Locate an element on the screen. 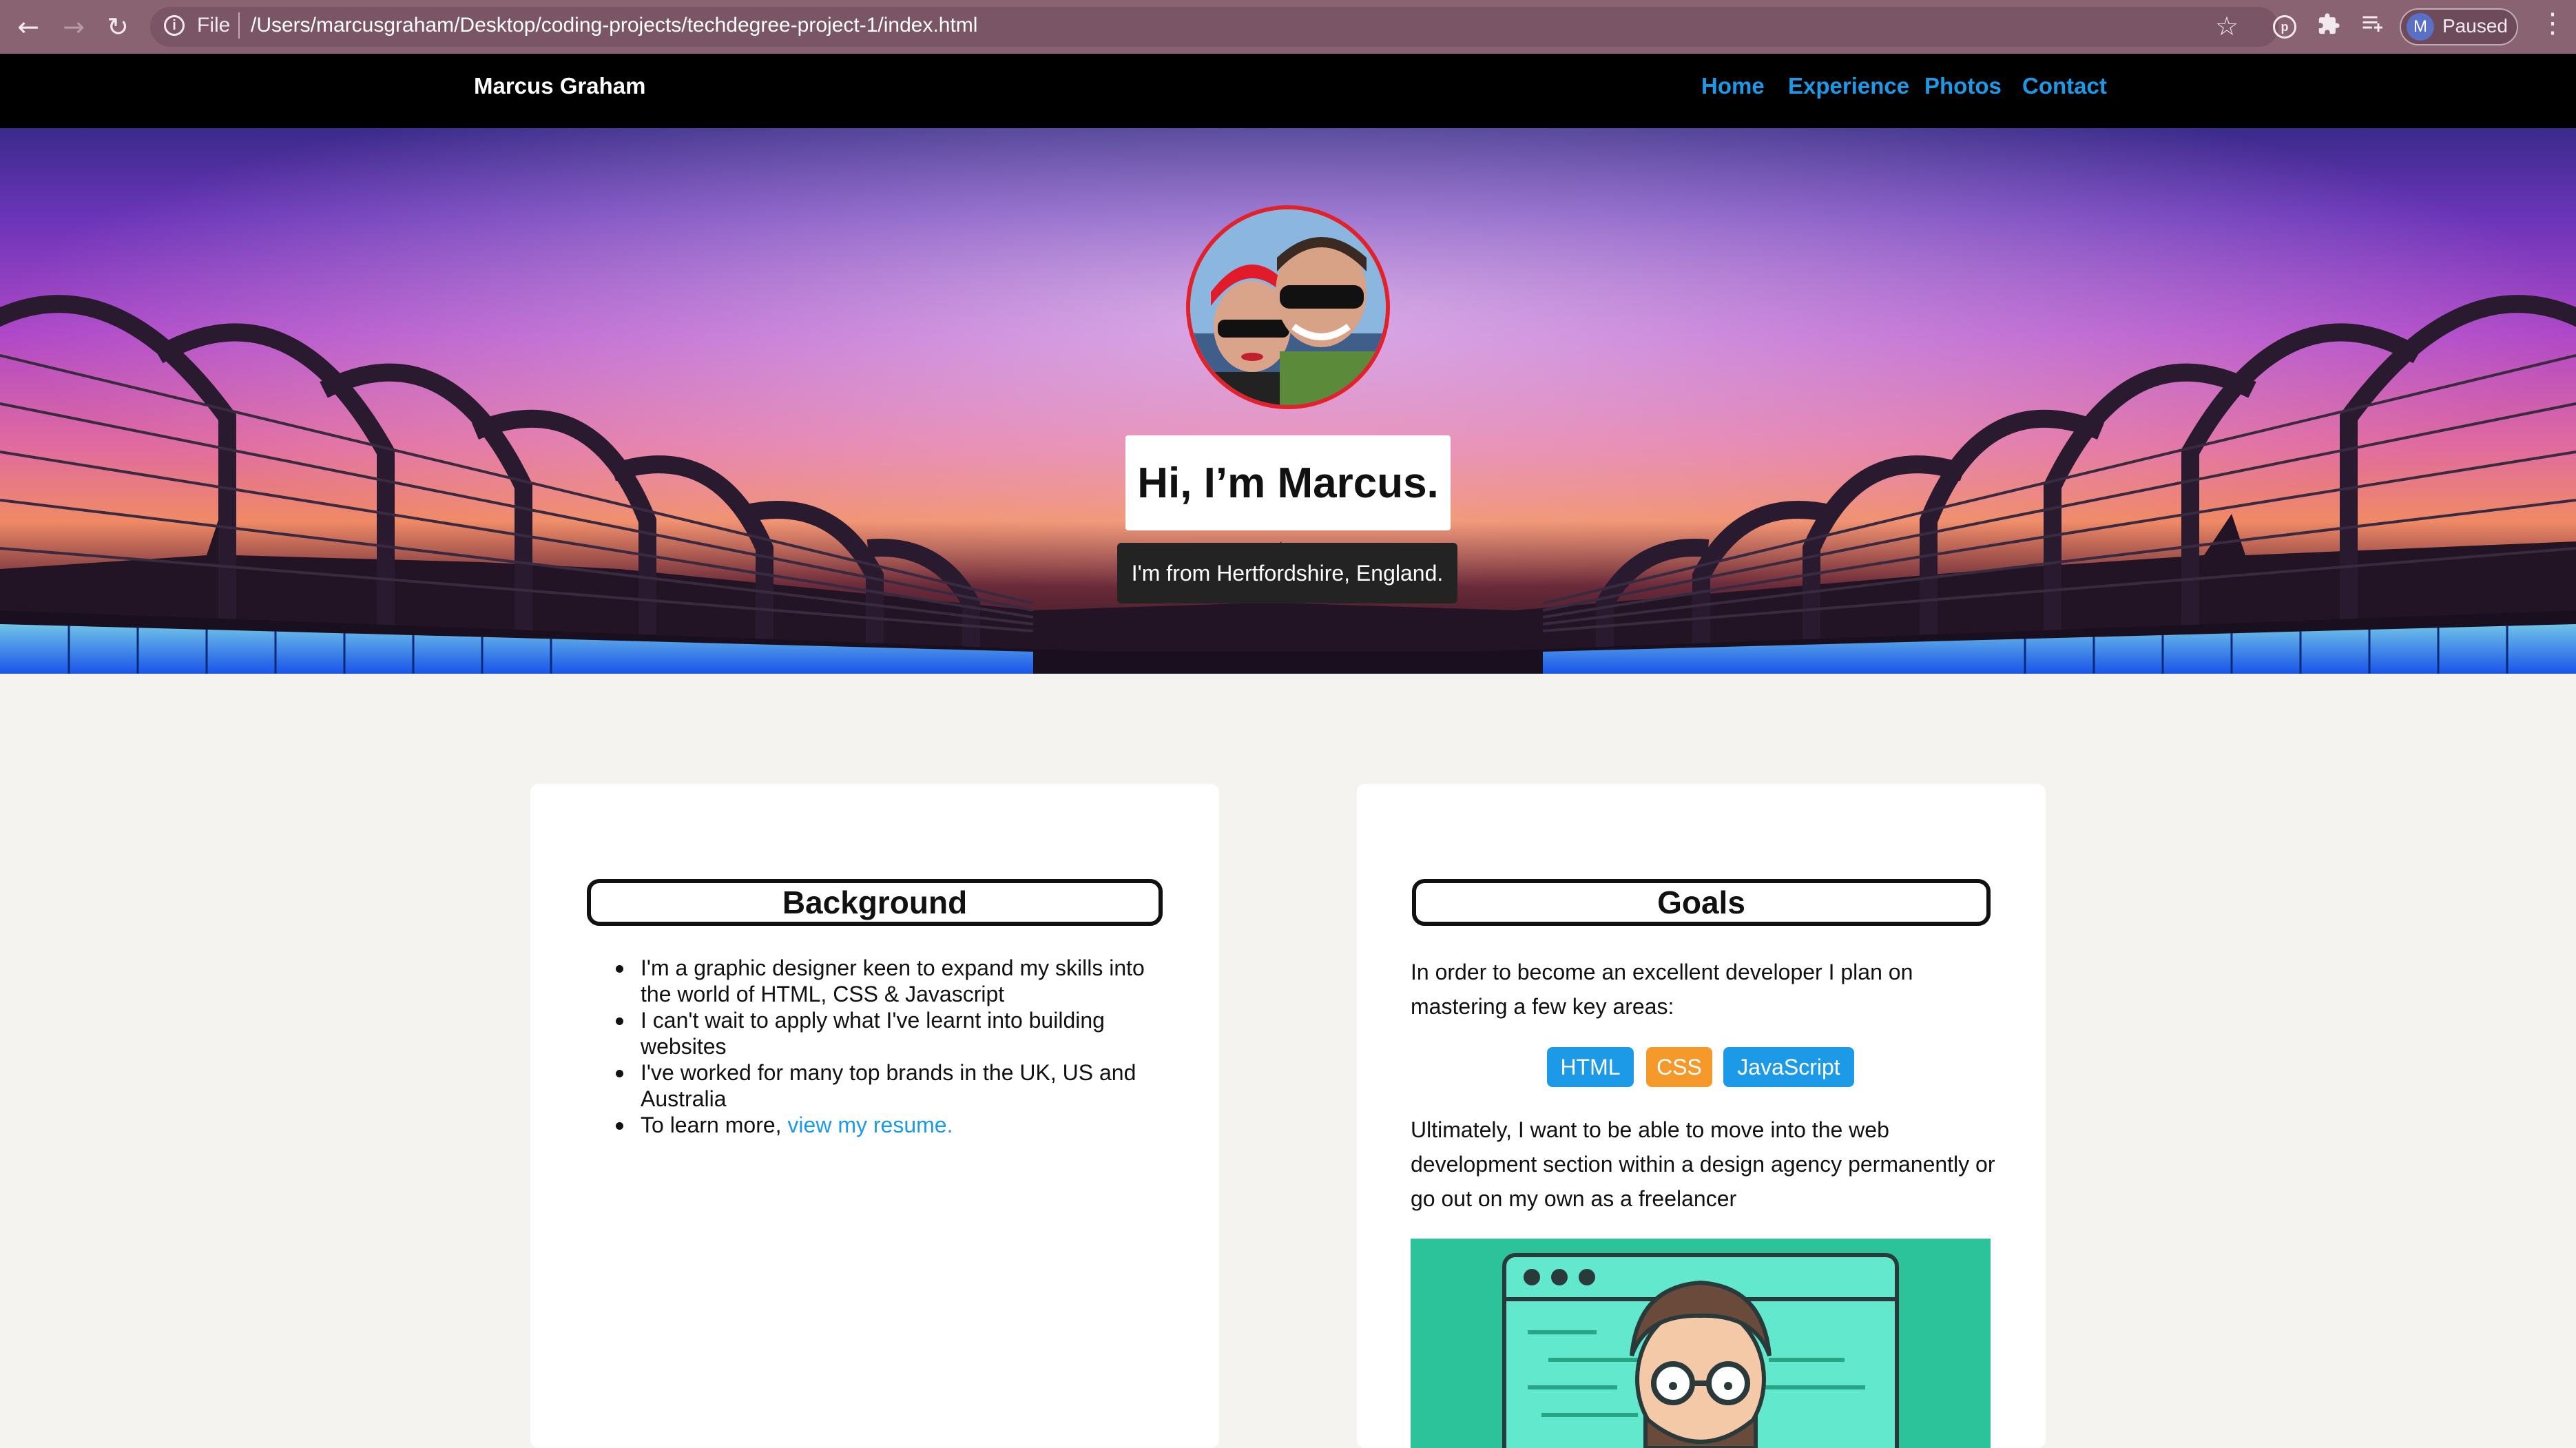  profile-photo is located at coordinates (1288, 307).